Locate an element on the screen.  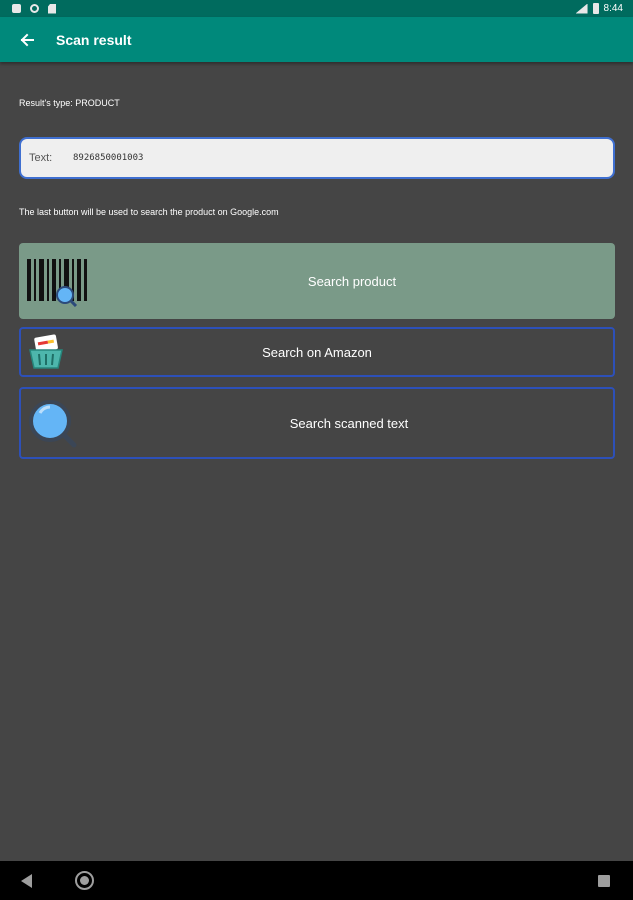
signal-icon is located at coordinates (581, 8).